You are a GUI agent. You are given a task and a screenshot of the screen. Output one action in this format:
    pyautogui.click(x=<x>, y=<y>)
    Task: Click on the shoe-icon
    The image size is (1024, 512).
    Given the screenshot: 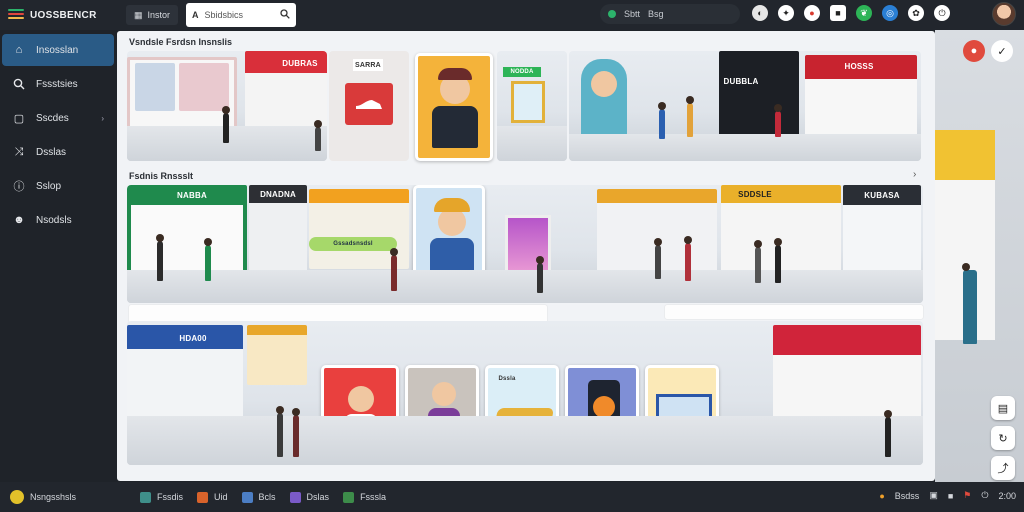 What is the action you would take?
    pyautogui.click(x=369, y=104)
    